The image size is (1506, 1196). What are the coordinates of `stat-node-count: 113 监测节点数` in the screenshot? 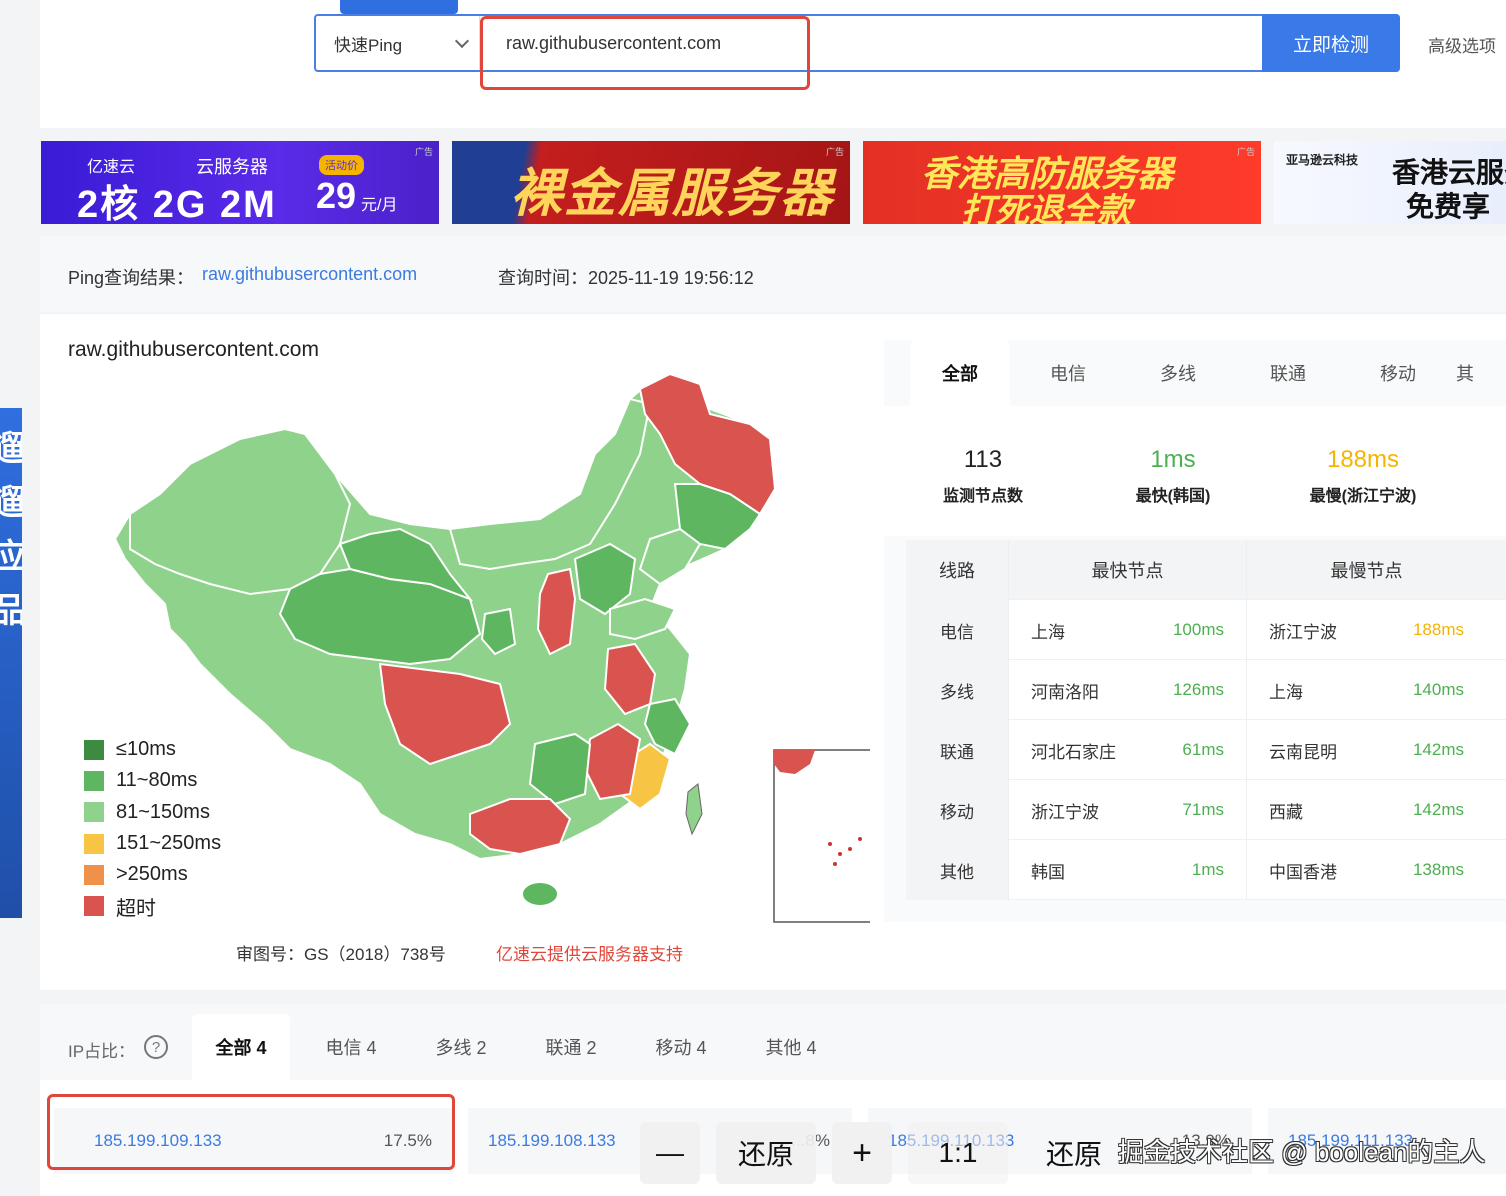 It's located at (983, 476).